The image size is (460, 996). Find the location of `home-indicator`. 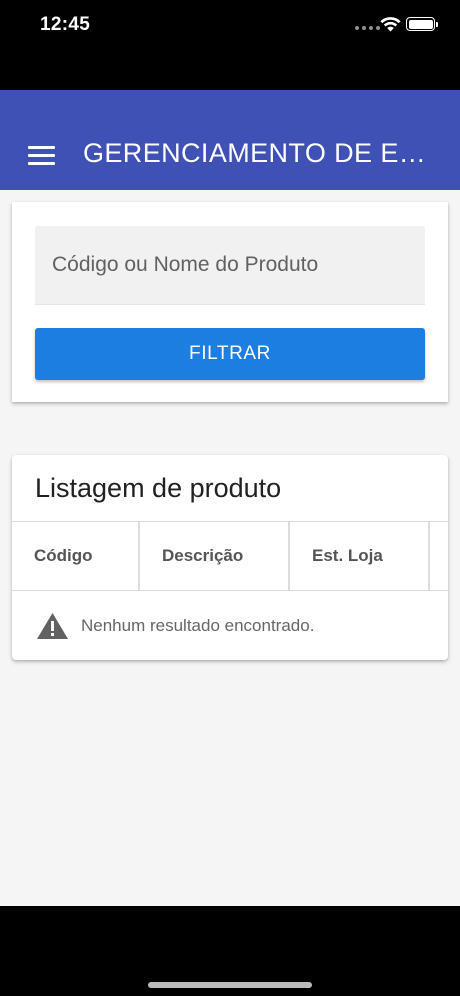

home-indicator is located at coordinates (230, 985).